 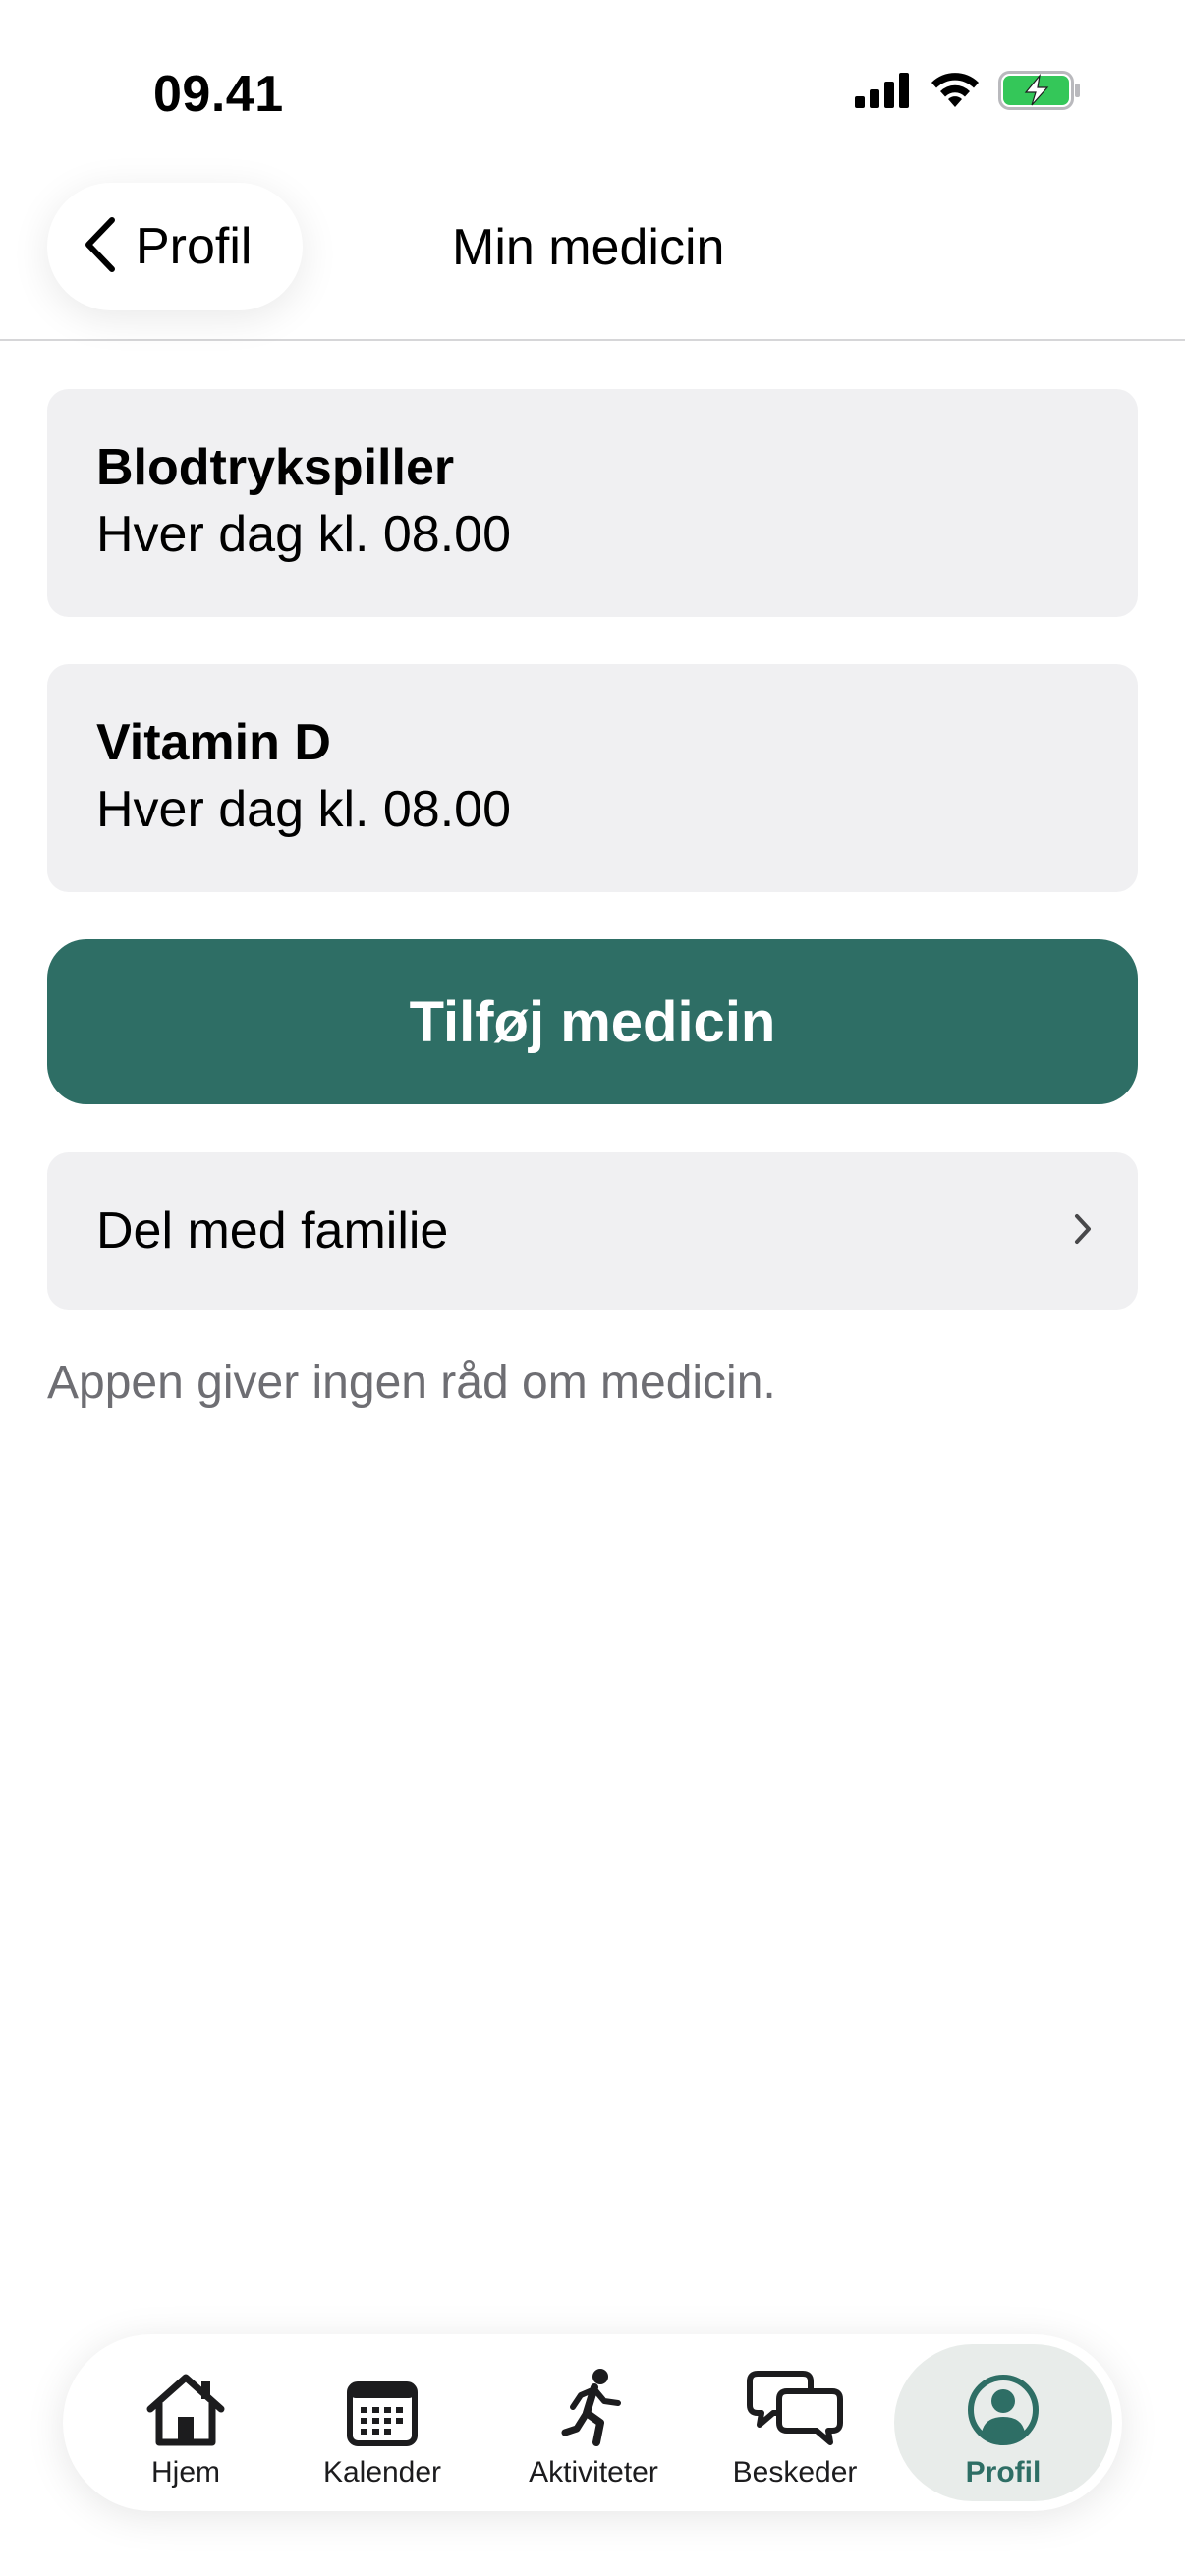 What do you see at coordinates (273, 1231) in the screenshot?
I see `share-with-family-label: Del med familie` at bounding box center [273, 1231].